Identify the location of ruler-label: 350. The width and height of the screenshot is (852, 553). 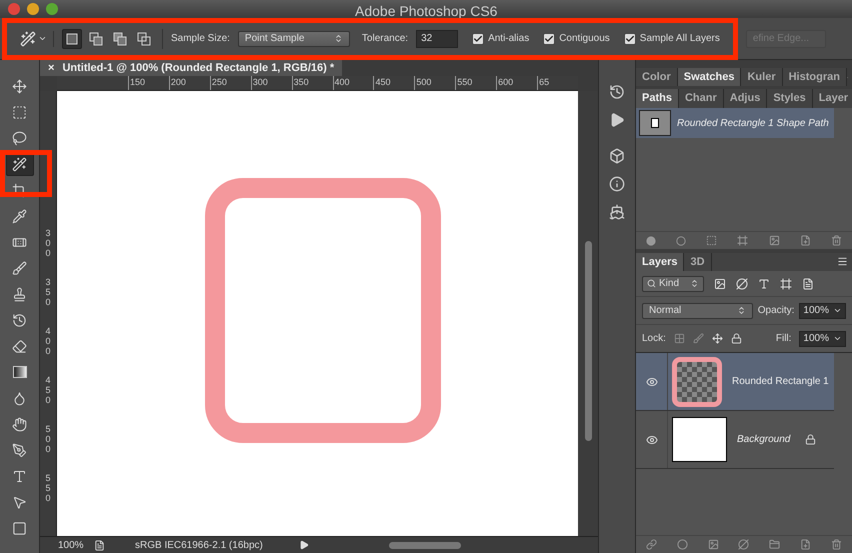
(48, 293).